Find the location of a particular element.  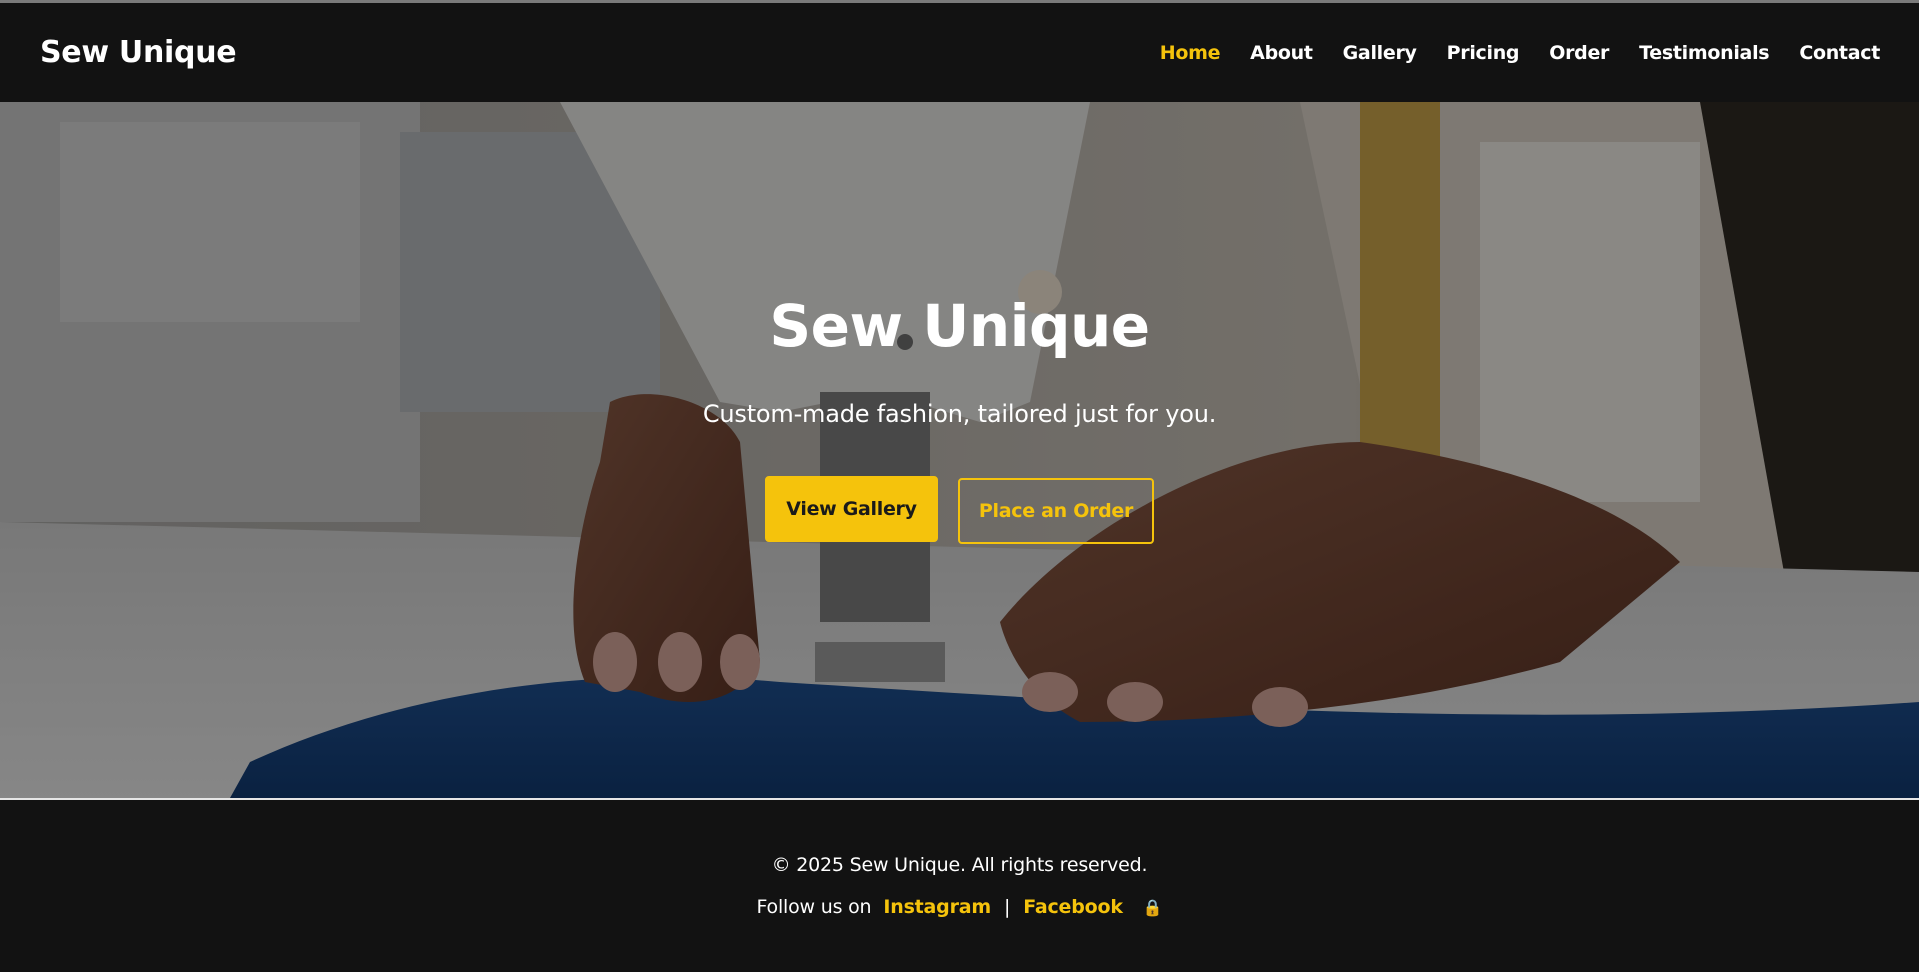

lock-icon: 🔒 is located at coordinates (1152, 907).